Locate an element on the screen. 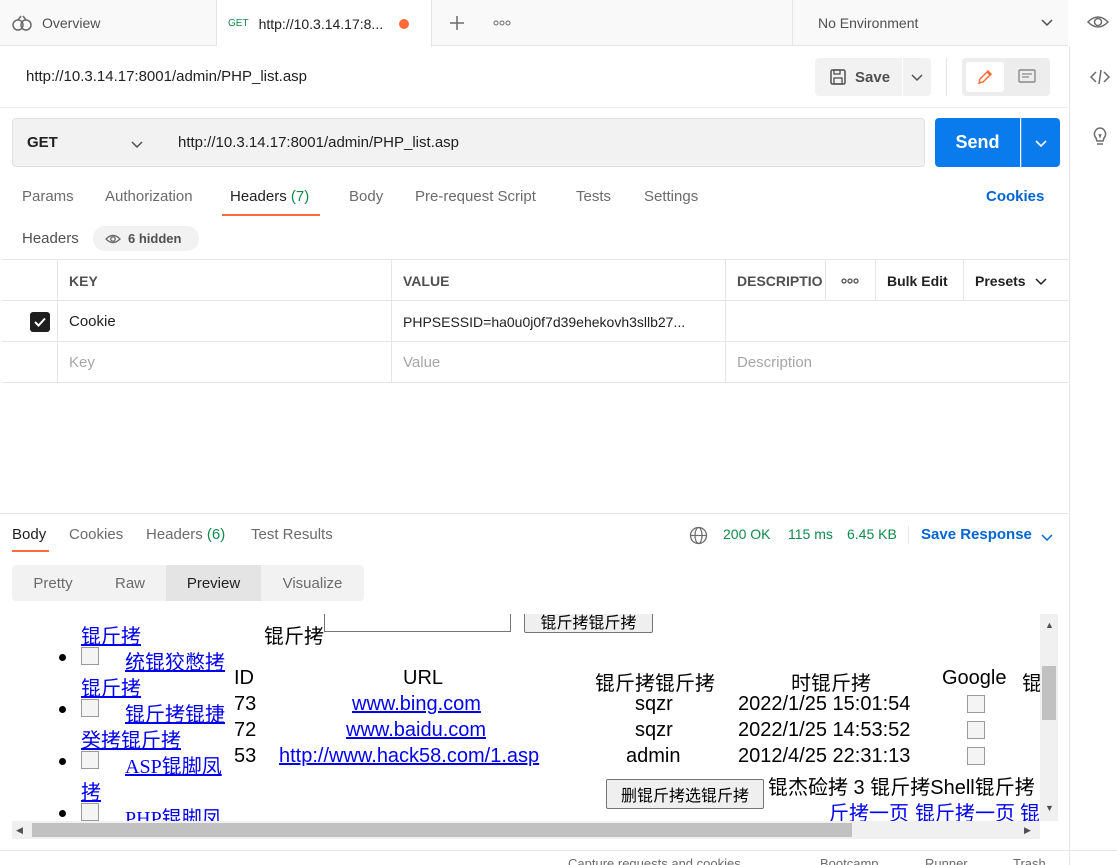 This screenshot has height=865, width=1117. search-button: 锟斤拷锟斤拷 is located at coordinates (588, 623).